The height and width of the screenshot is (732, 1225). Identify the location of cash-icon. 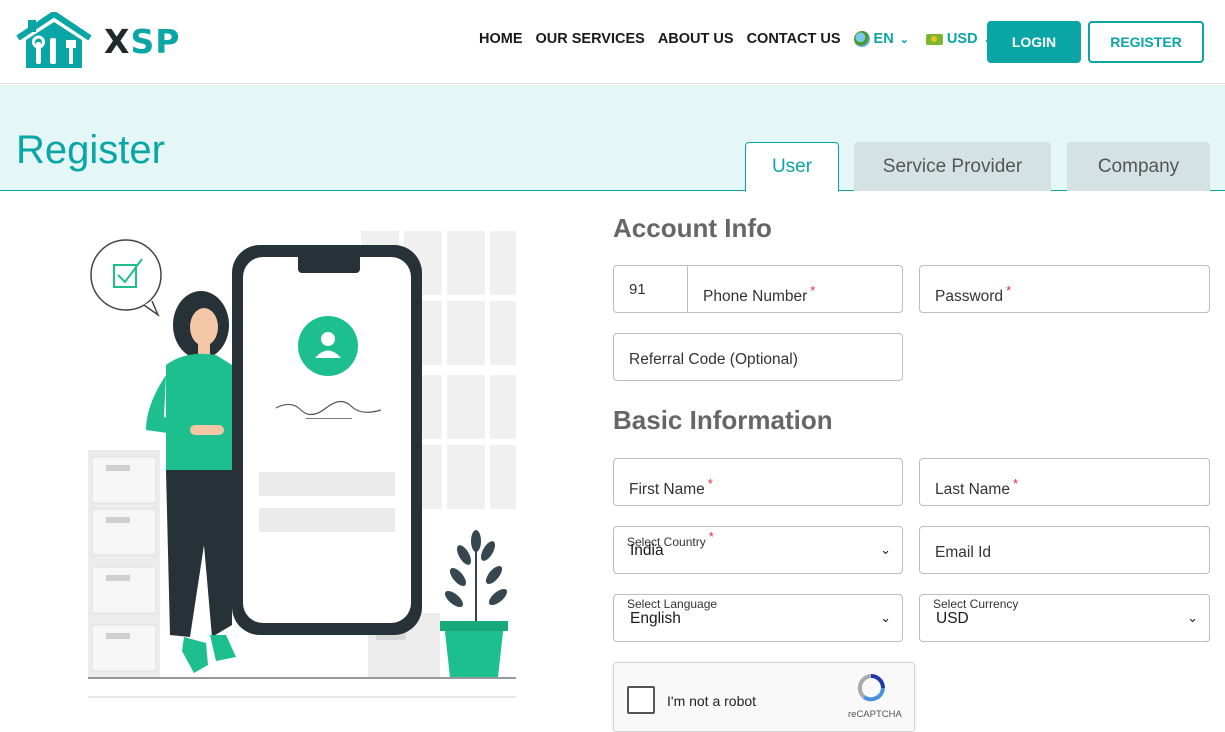
(934, 39).